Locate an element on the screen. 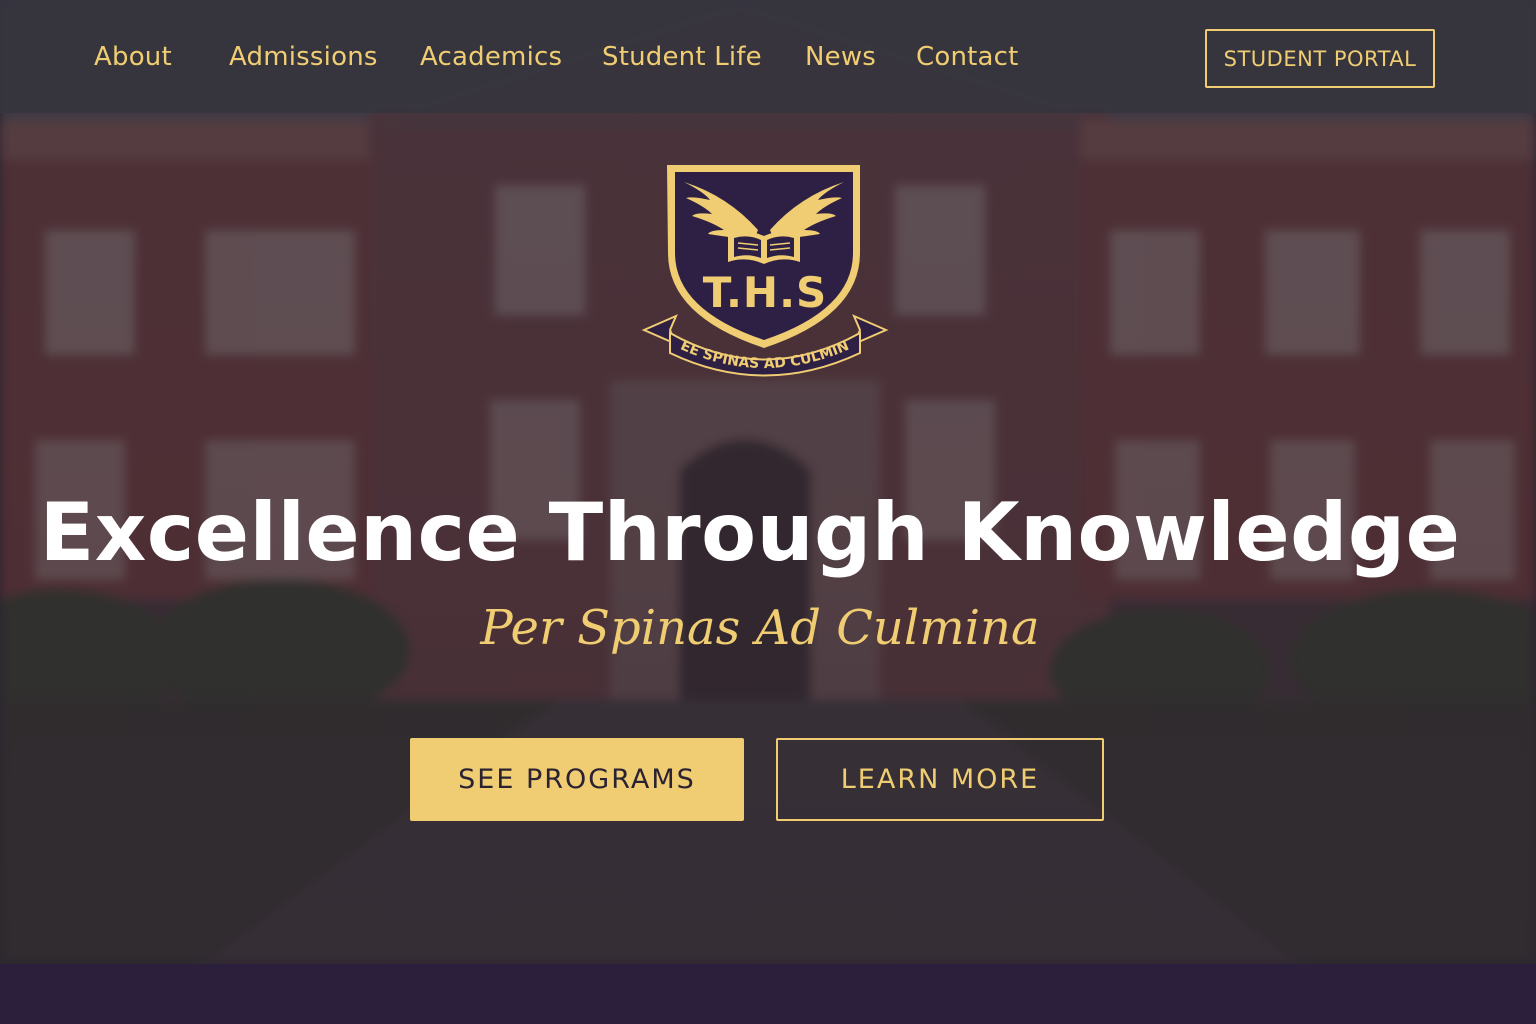 This screenshot has width=1536, height=1024. hero-headline: Excellence Through Knowledge is located at coordinates (750, 532).